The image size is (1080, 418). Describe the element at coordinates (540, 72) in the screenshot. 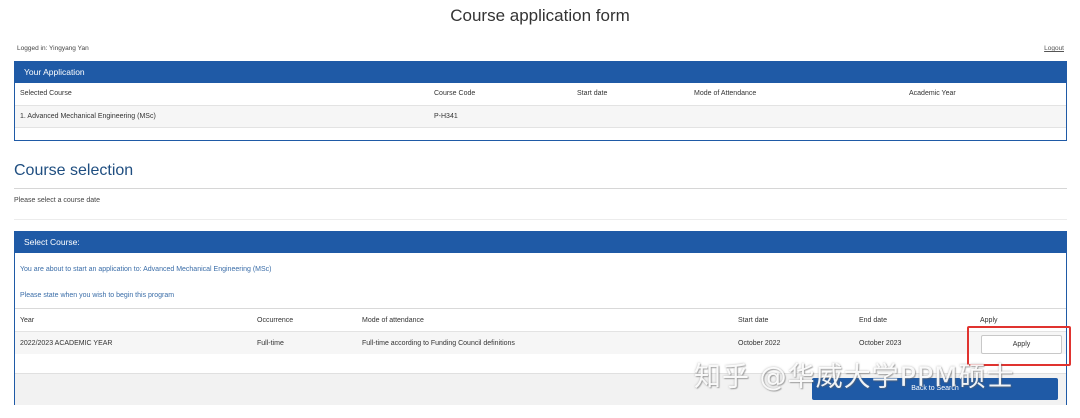

I see `your-application-heading: Your Application` at that location.